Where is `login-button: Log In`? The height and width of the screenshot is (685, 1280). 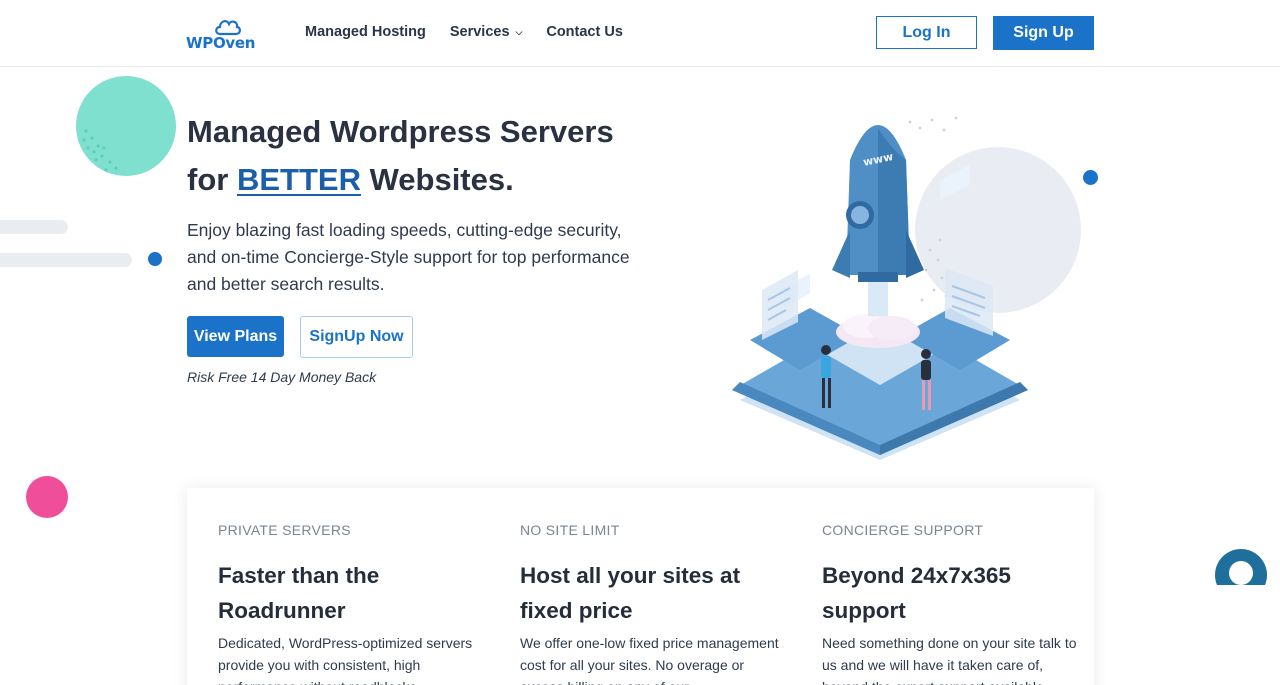
login-button: Log In is located at coordinates (926, 32).